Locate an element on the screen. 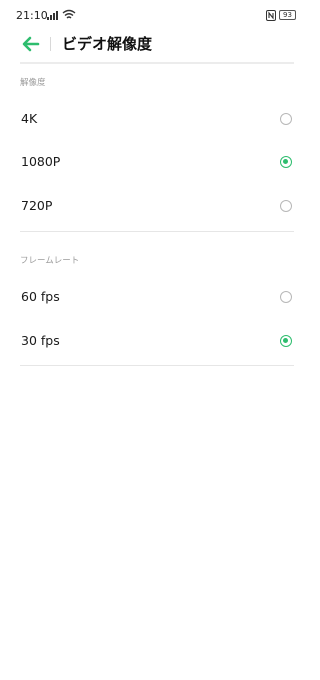 Image resolution: width=320 pixels, height=680 pixels. section-label-resolution: 解像度 is located at coordinates (33, 83).